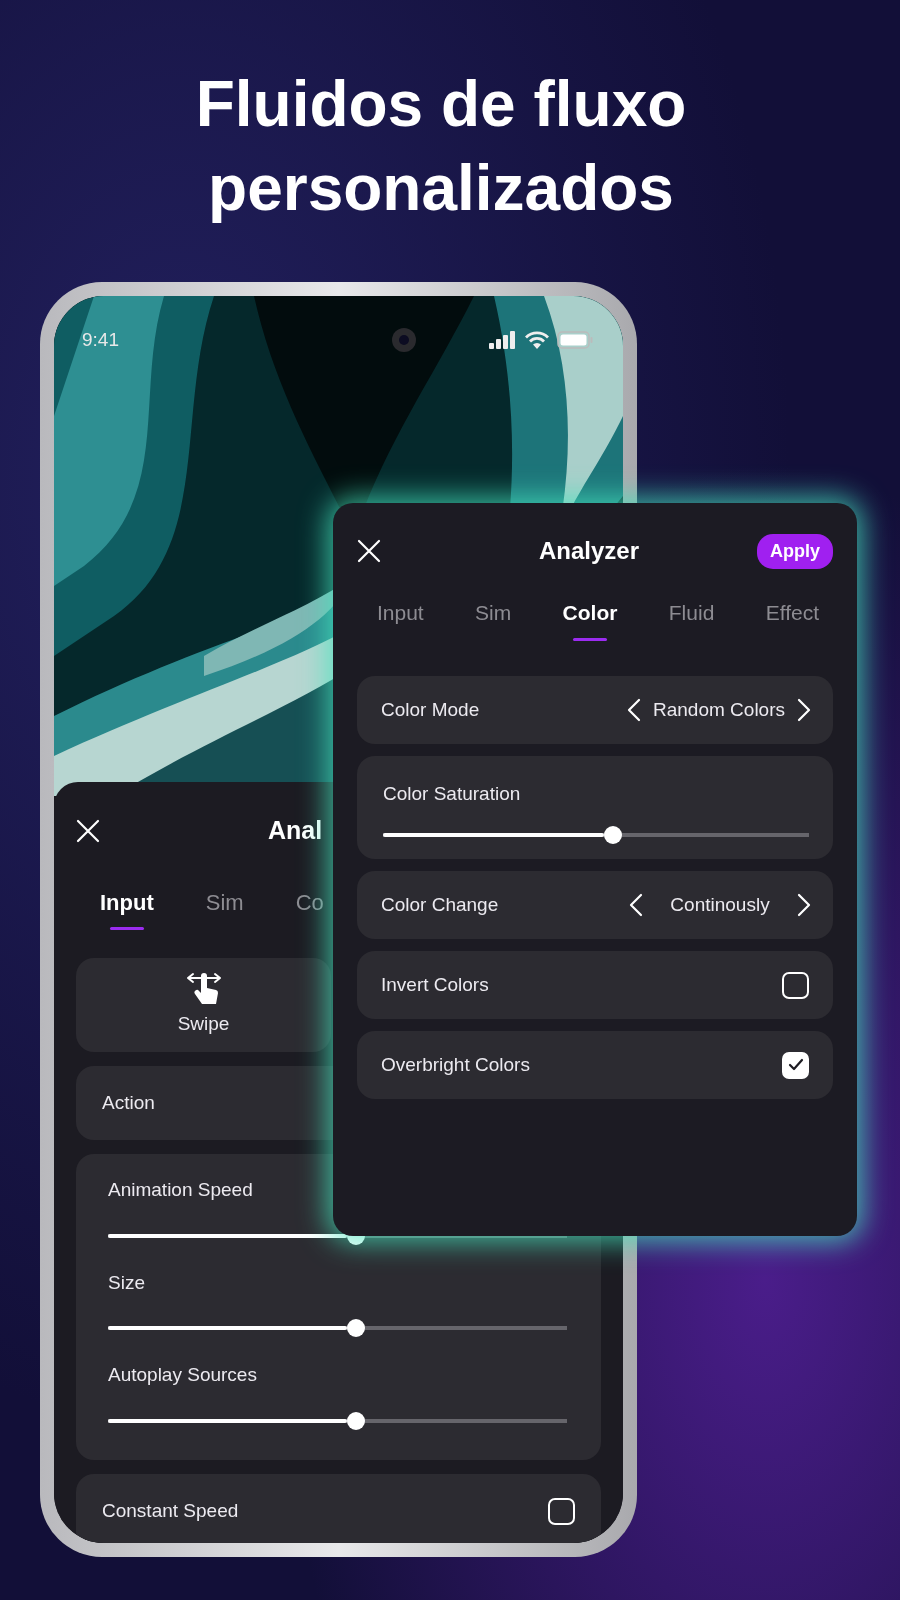 This screenshot has width=900, height=1600. Describe the element at coordinates (691, 618) in the screenshot. I see `tab: Fluid` at that location.